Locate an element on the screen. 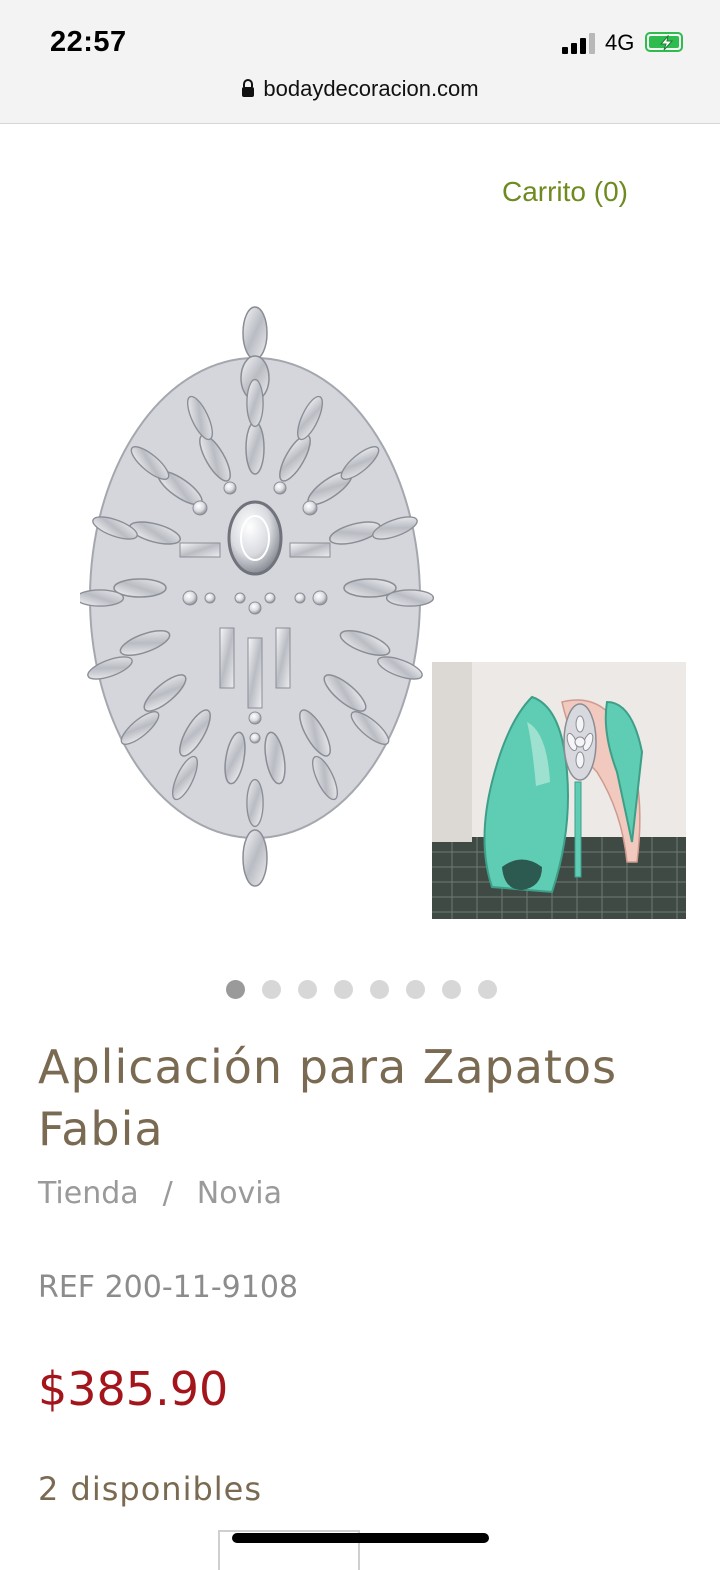 The image size is (720, 1570). product-ref: REF 200-11-9108 is located at coordinates (168, 1287).